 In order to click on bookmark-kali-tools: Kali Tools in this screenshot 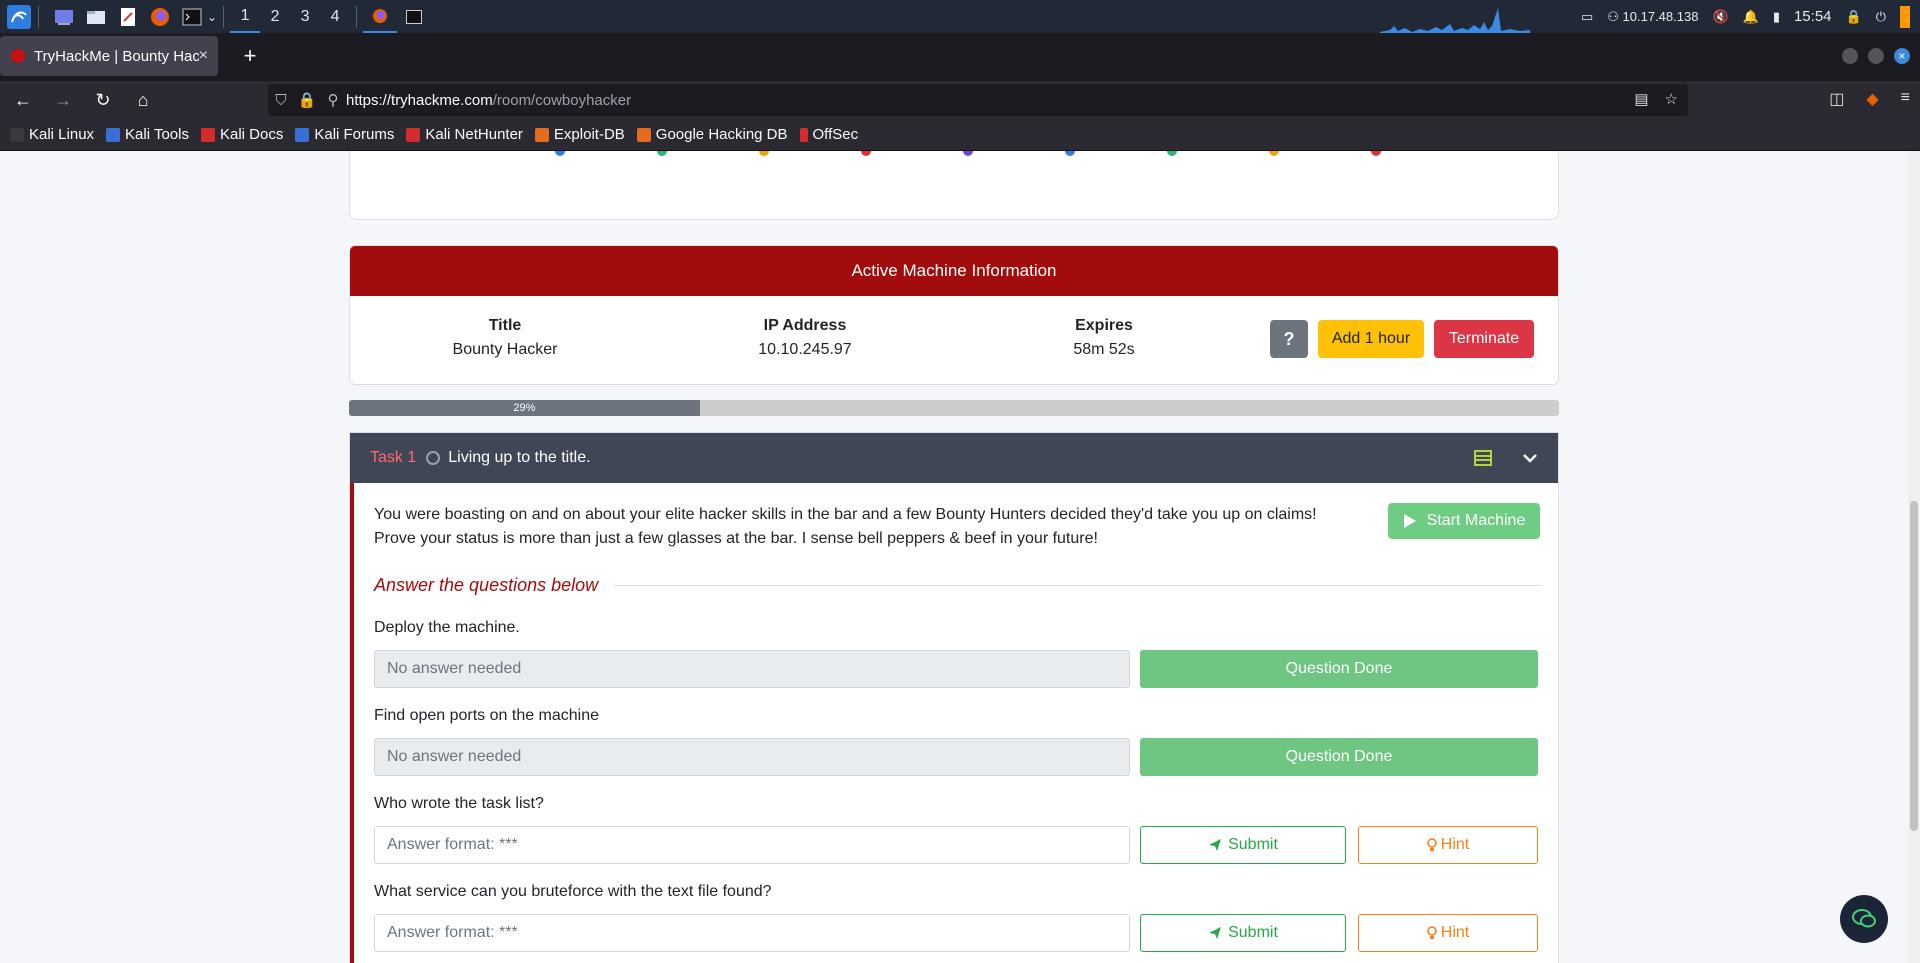, I will do `click(147, 134)`.